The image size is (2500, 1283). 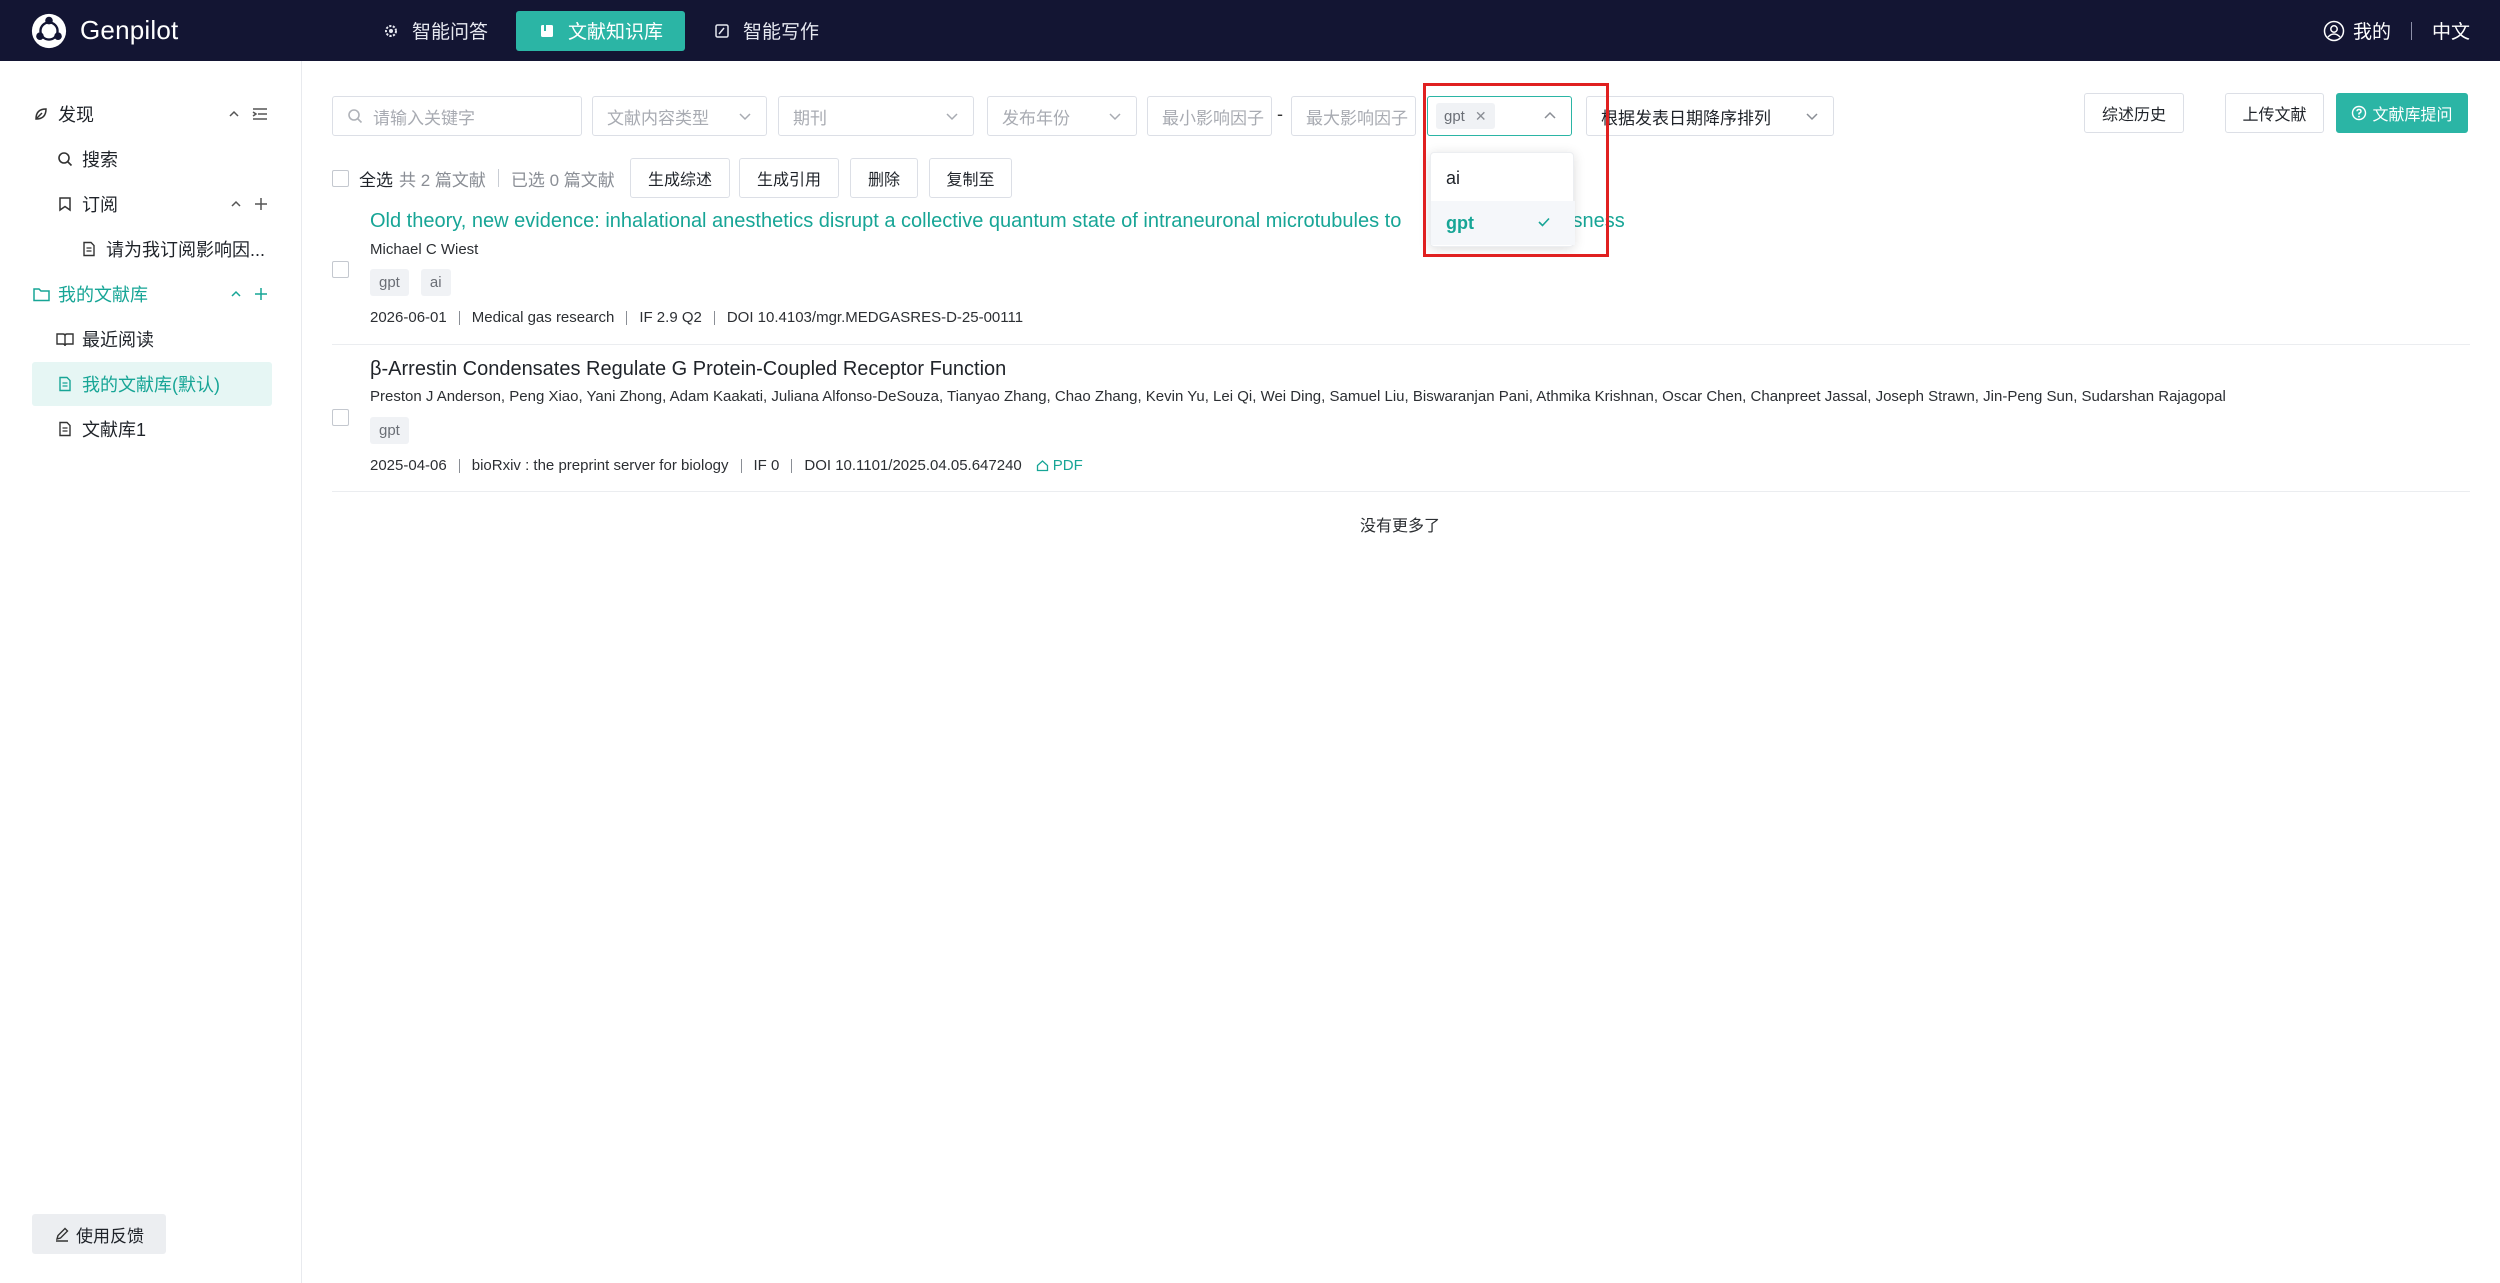 I want to click on option-label: gpt, so click(x=1460, y=222).